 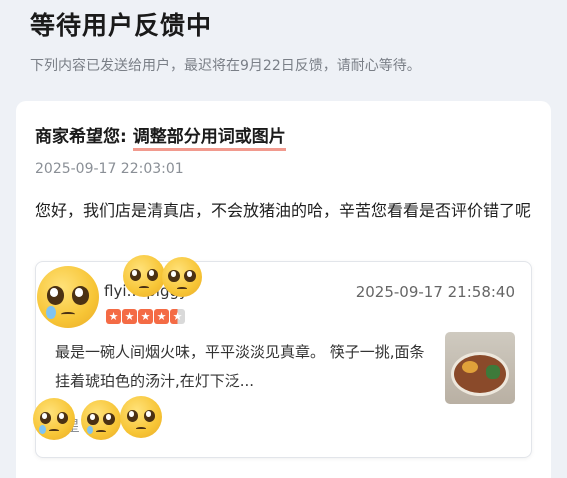 I want to click on half-star-icon: ★, so click(x=177, y=316).